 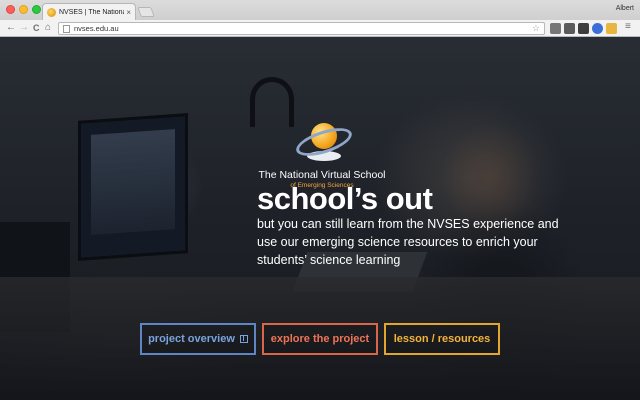 I want to click on extension-sun-icon, so click(x=611, y=28).